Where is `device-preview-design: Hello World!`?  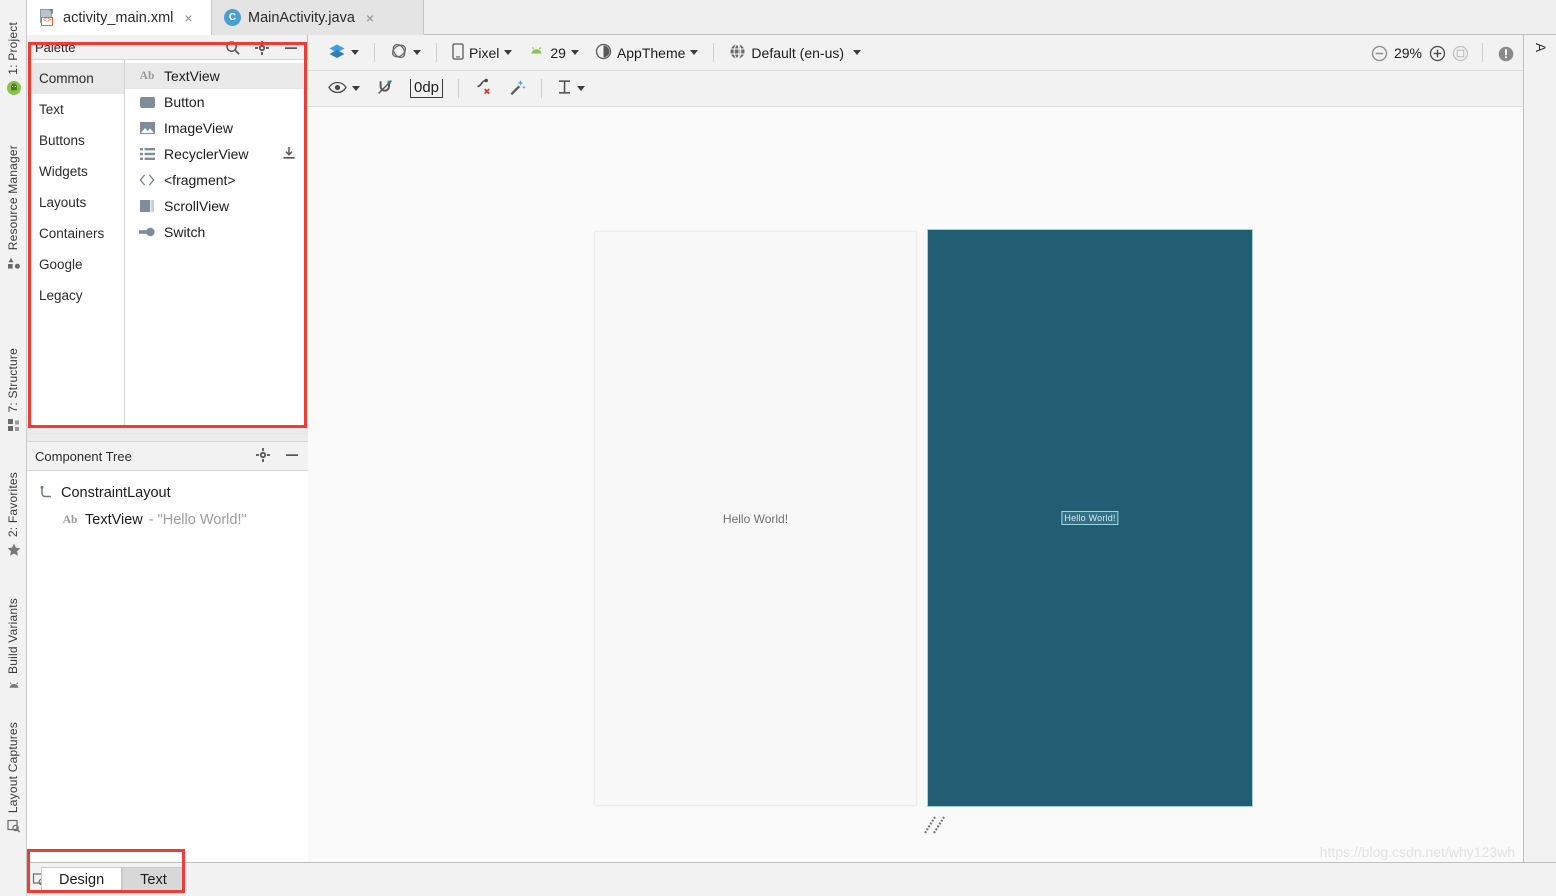
device-preview-design: Hello World! is located at coordinates (755, 518).